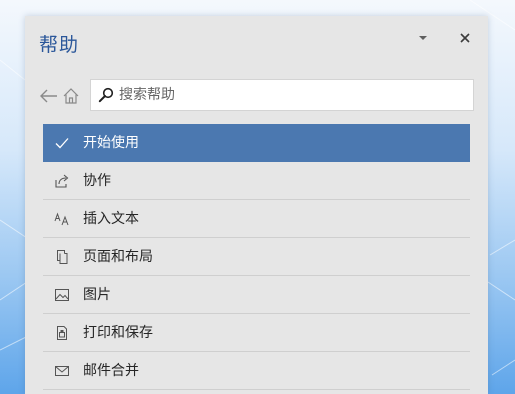 The image size is (515, 394). Describe the element at coordinates (62, 257) in the screenshot. I see `pages-icon` at that location.